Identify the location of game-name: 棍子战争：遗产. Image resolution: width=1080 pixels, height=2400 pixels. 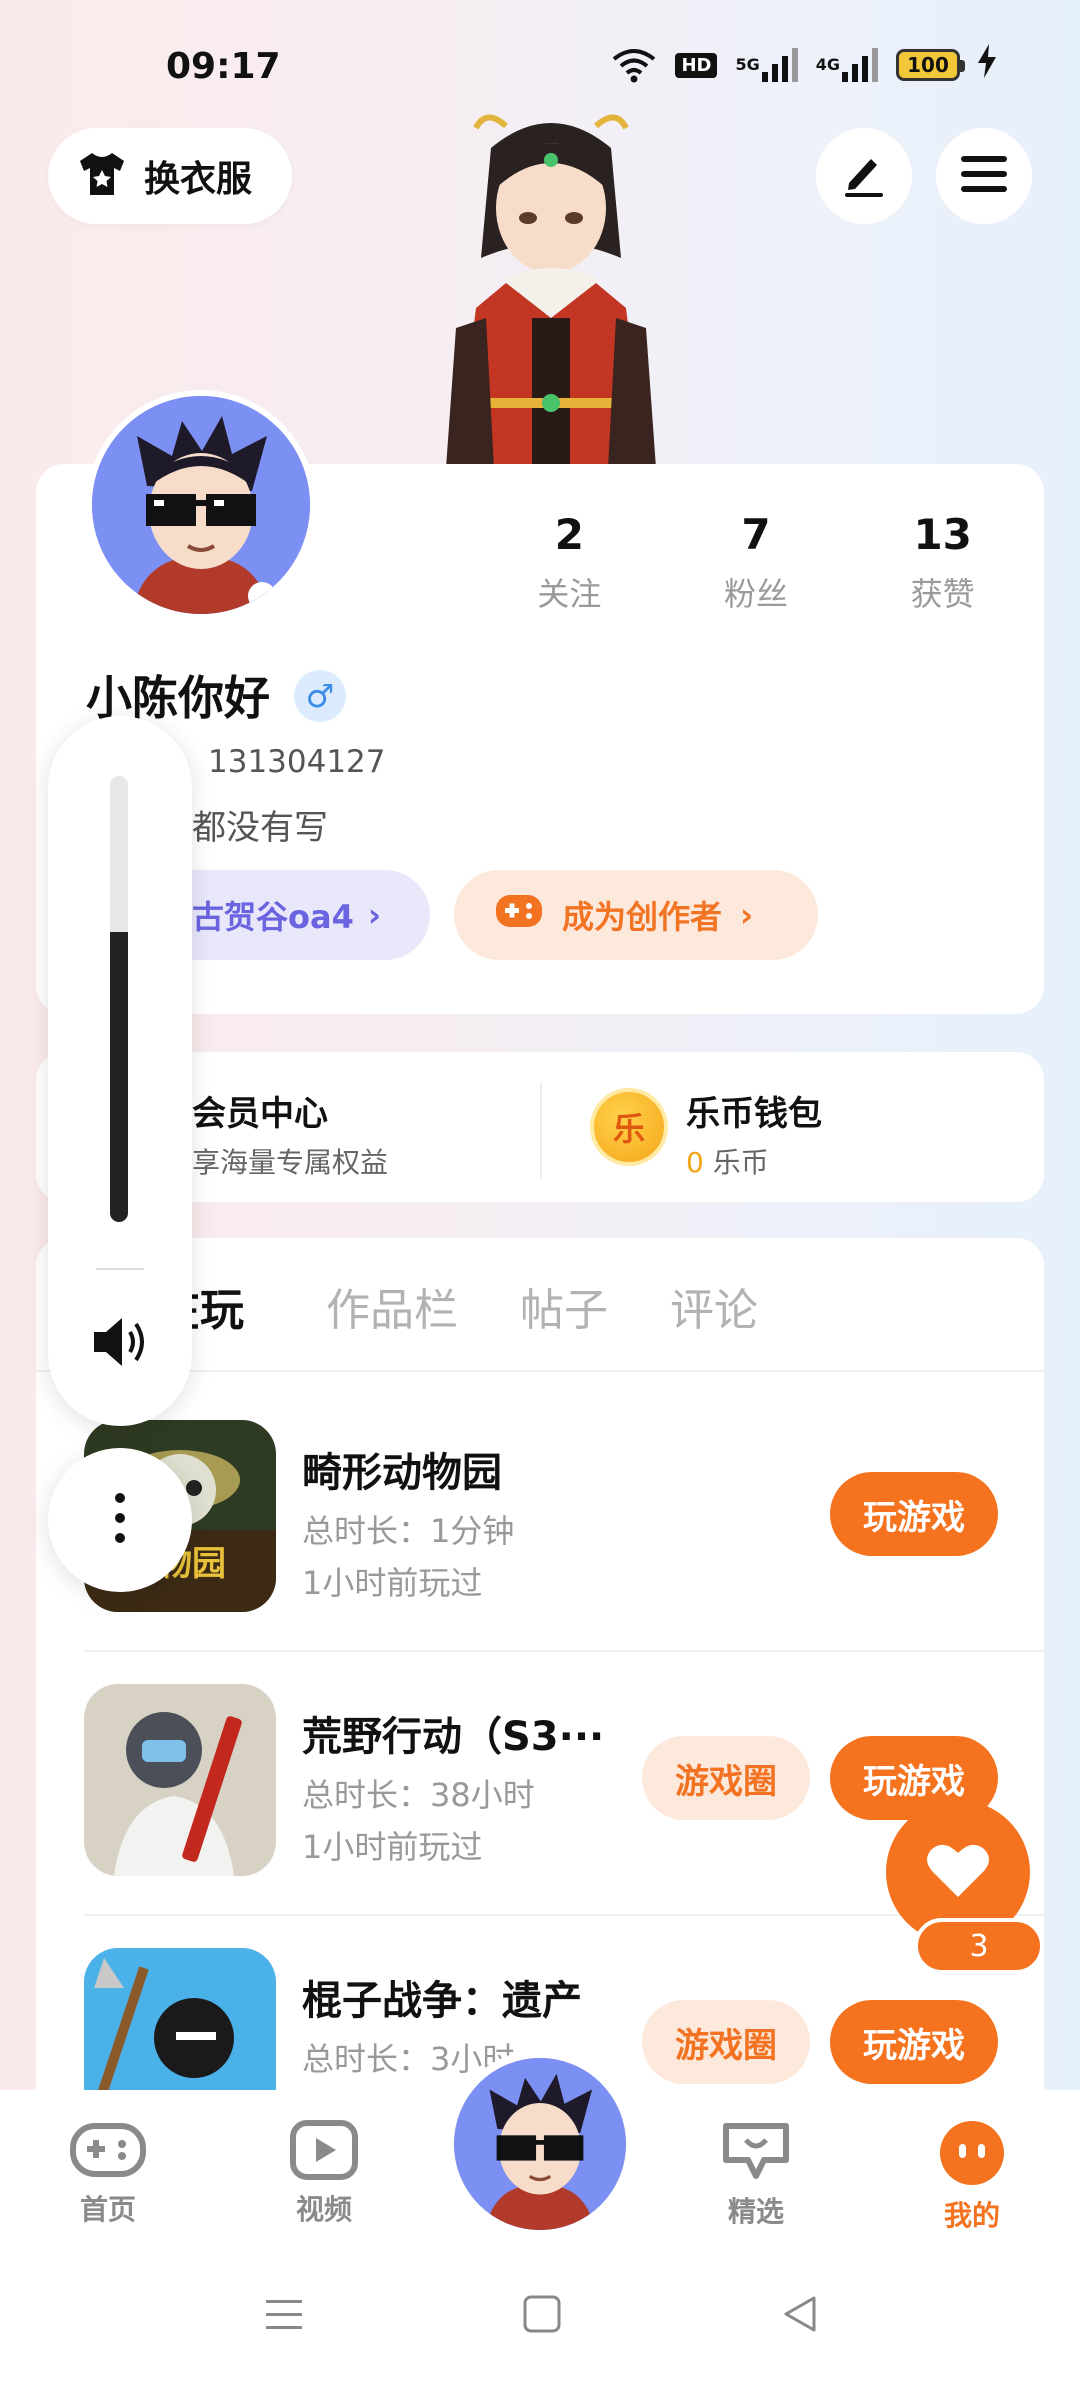
(442, 2001).